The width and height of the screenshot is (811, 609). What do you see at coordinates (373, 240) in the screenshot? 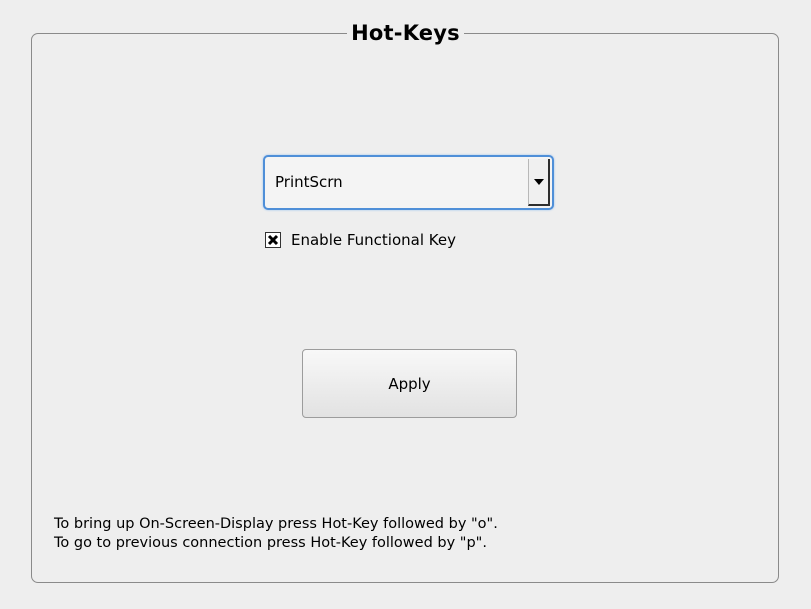
I see `enable-functional-key-label: Enable Functional Key` at bounding box center [373, 240].